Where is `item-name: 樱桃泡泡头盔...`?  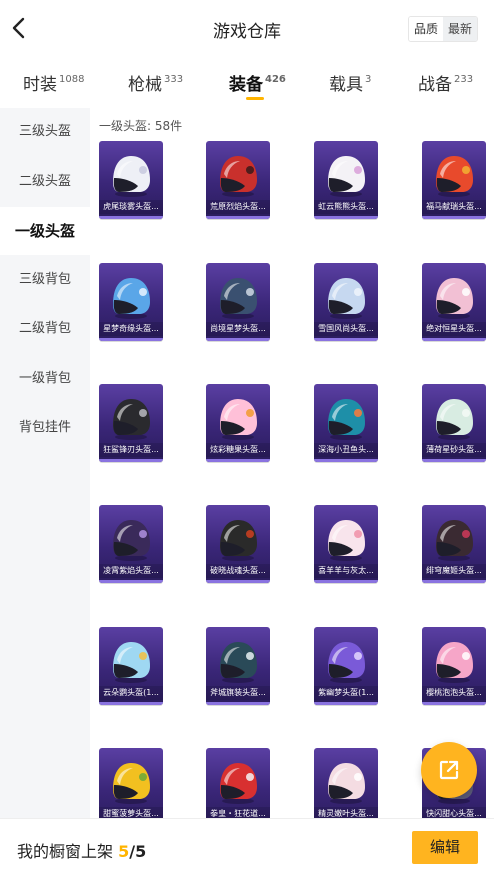 item-name: 樱桃泡泡头盔... is located at coordinates (454, 693).